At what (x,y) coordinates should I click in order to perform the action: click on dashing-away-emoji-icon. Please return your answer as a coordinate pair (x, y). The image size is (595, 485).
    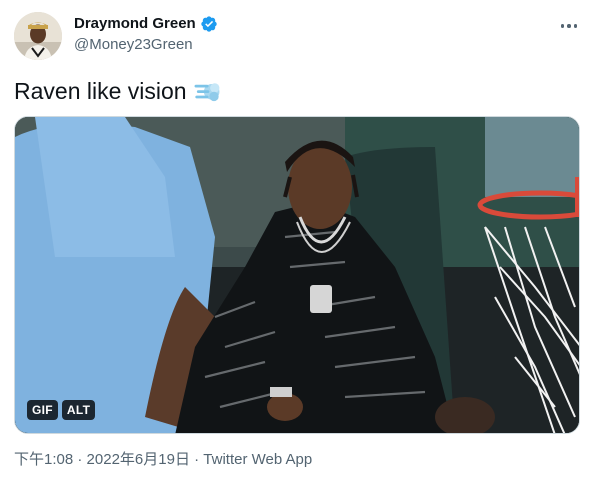
    Looking at the image, I should click on (207, 92).